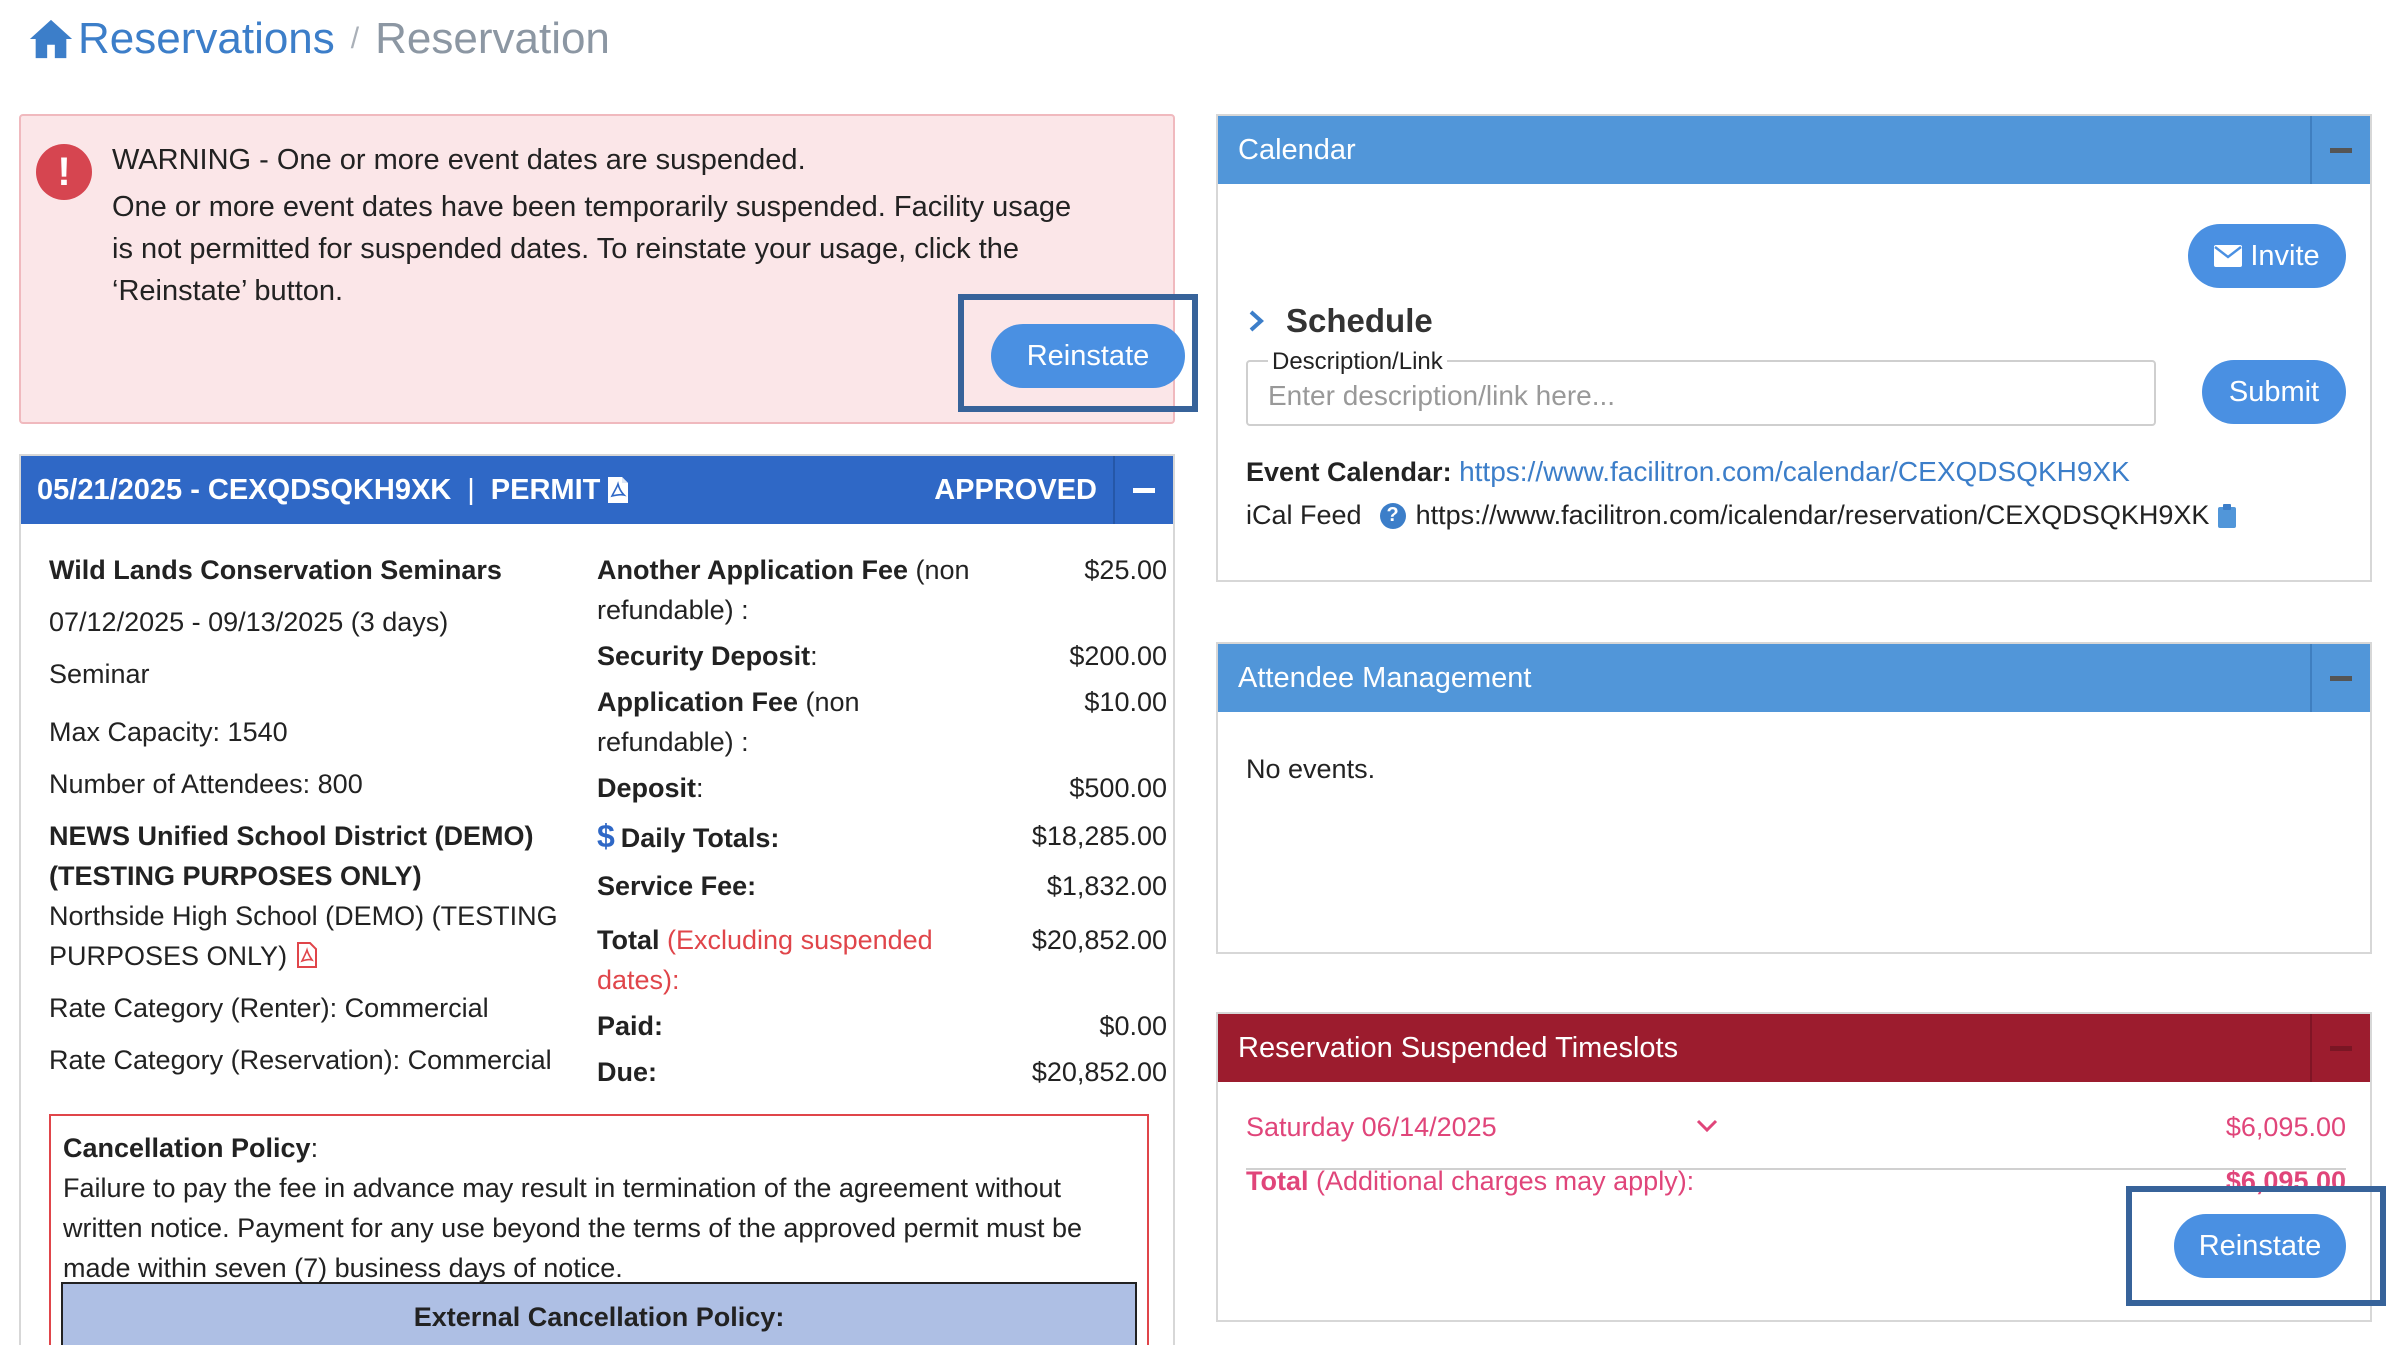  I want to click on suspended-total-note: (Additional charges may apply):, so click(1501, 1181).